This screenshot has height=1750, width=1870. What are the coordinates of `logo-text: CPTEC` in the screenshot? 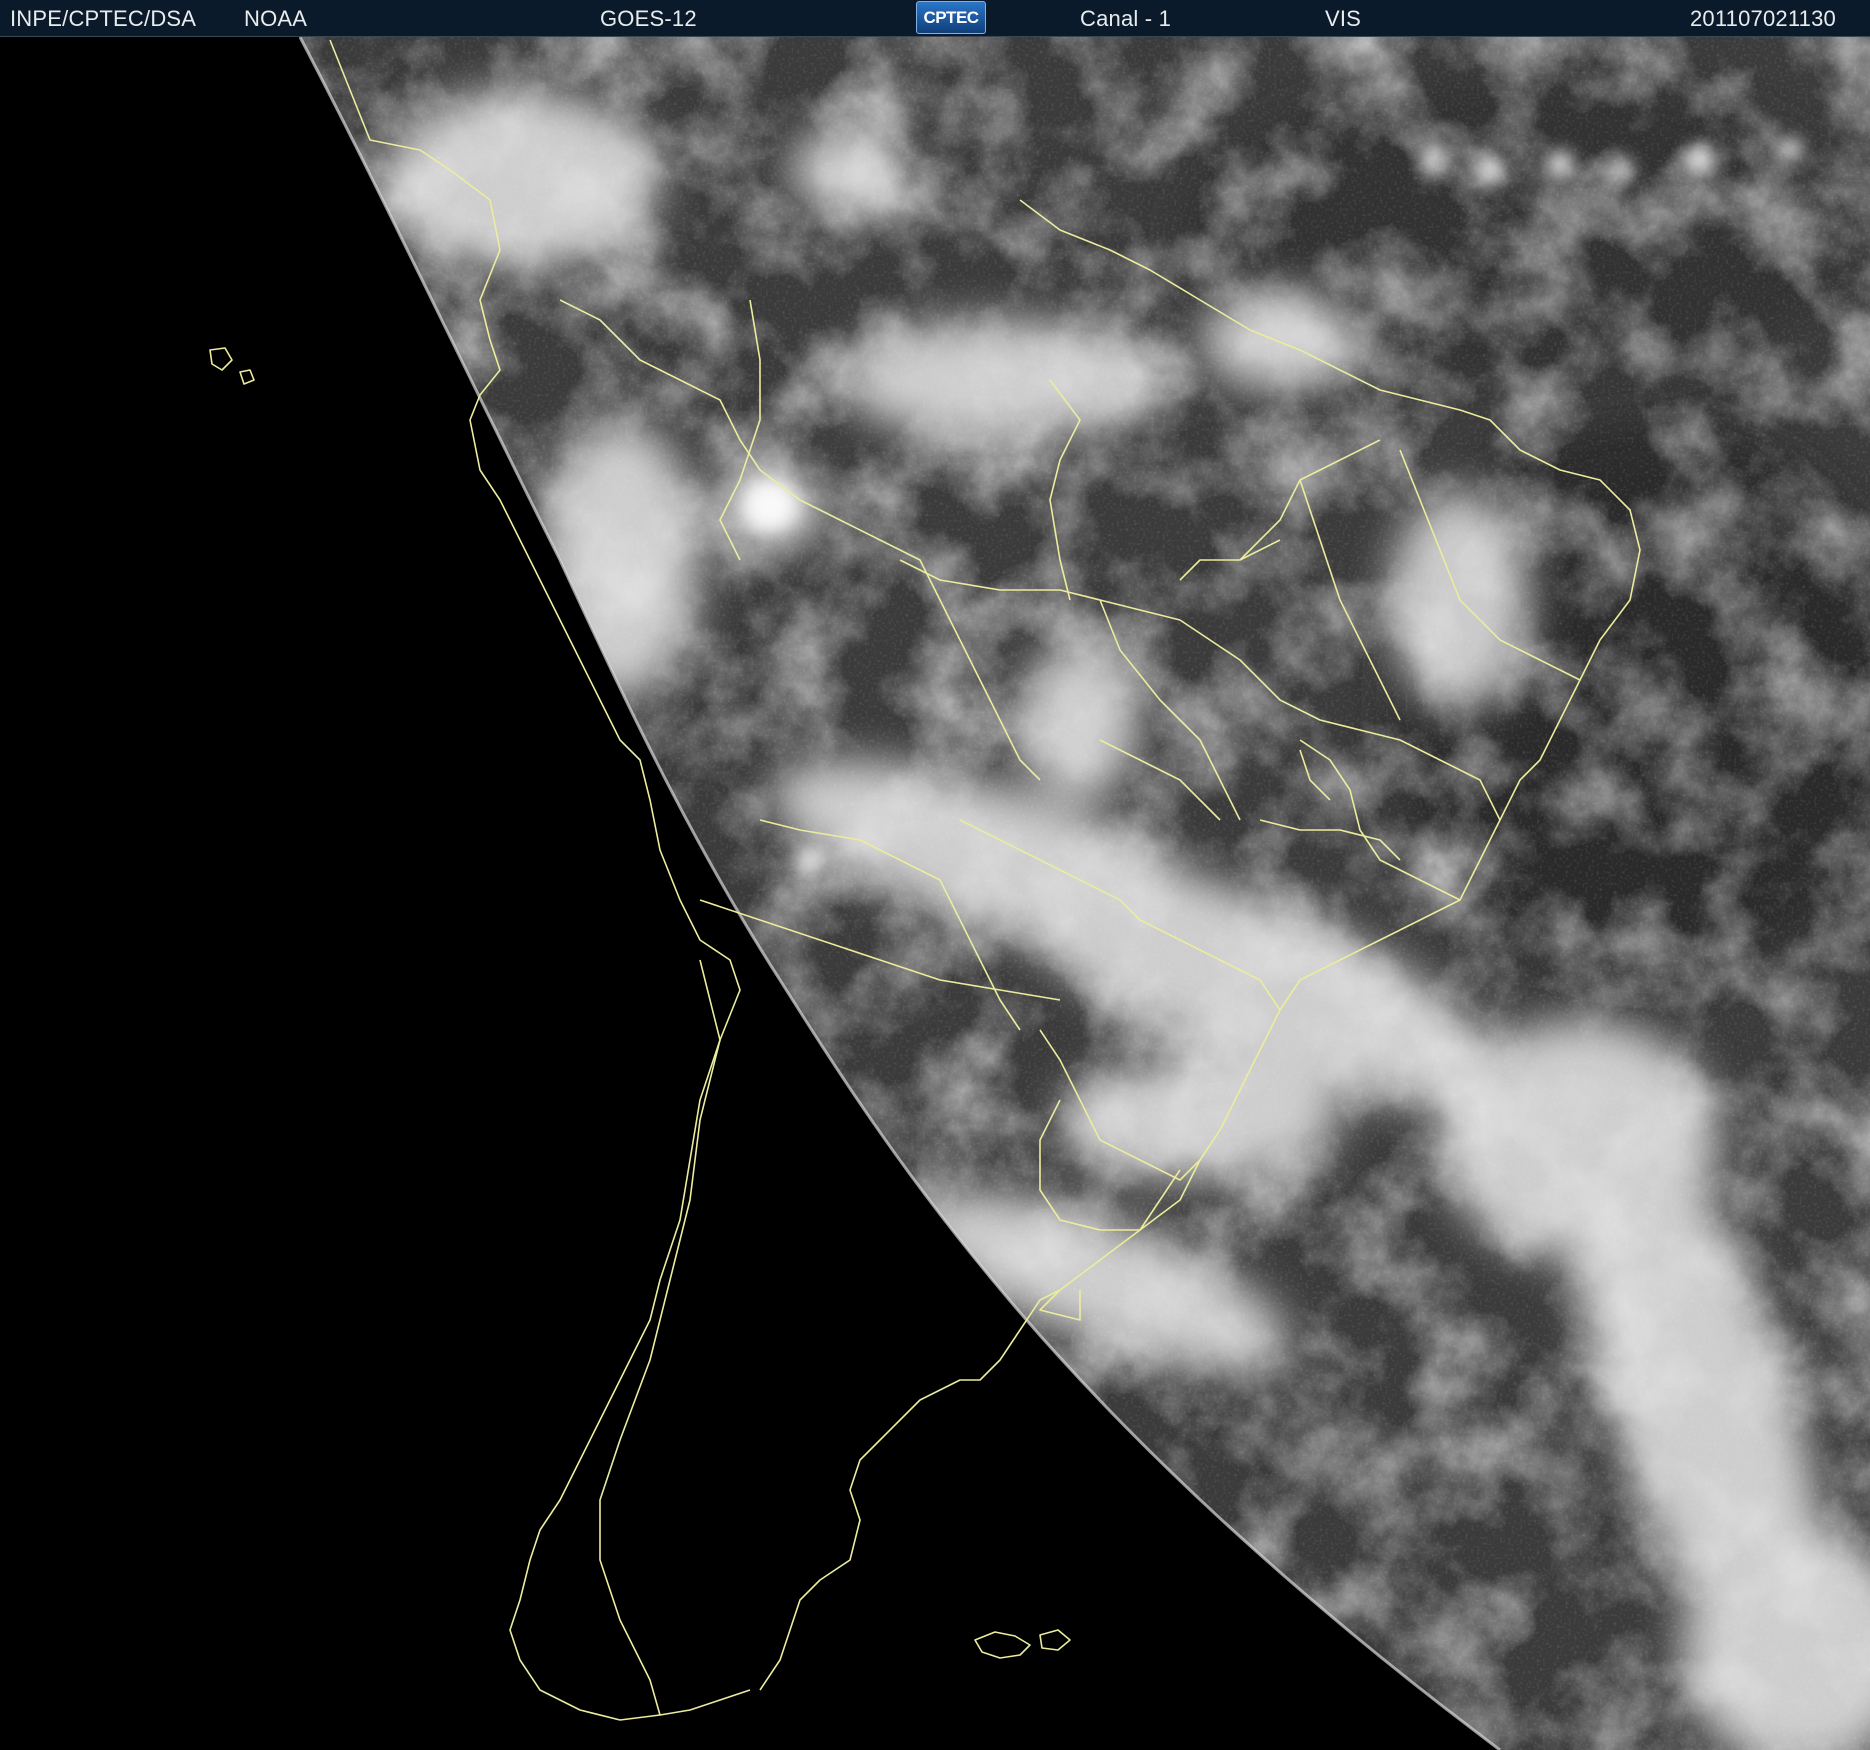 It's located at (951, 17).